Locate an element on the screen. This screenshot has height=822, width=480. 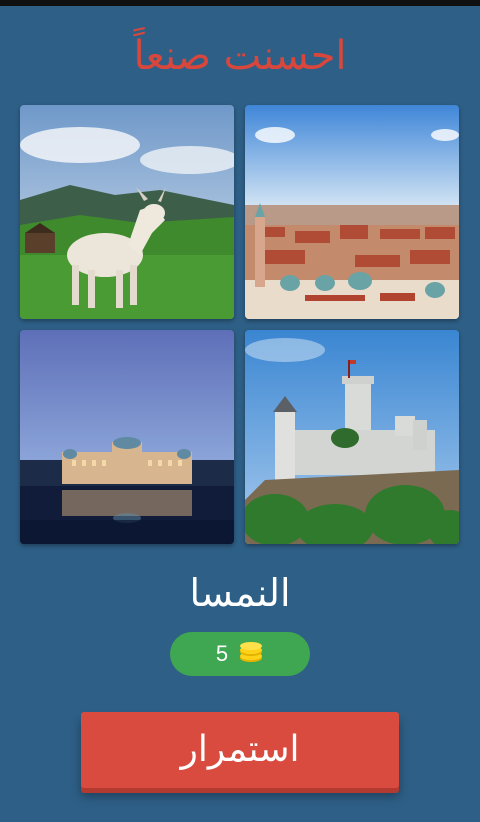
city-image is located at coordinates (352, 212).